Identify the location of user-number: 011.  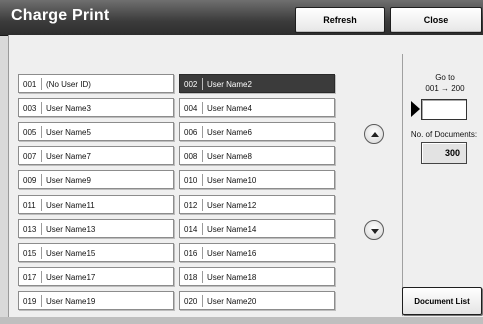
(29, 205).